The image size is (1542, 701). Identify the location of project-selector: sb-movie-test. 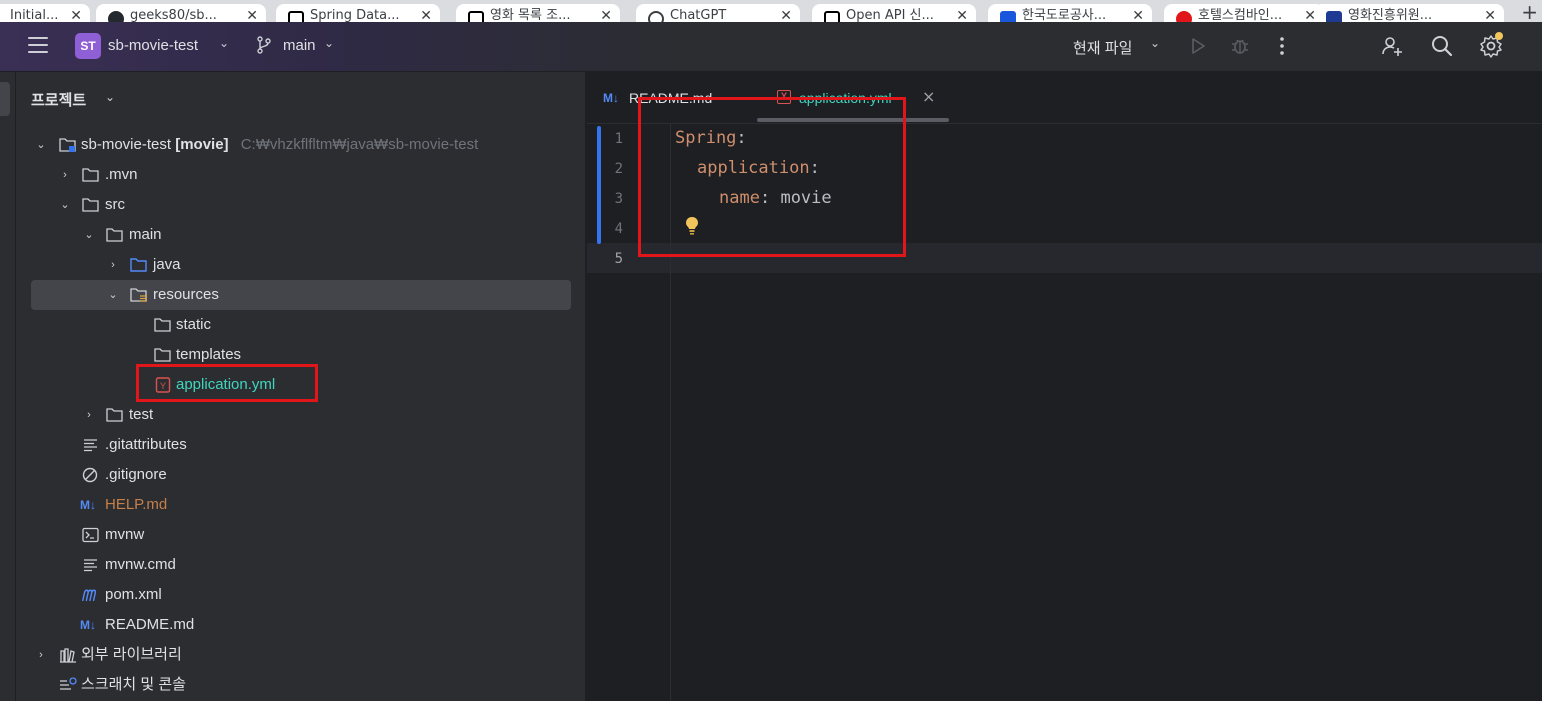
(153, 45).